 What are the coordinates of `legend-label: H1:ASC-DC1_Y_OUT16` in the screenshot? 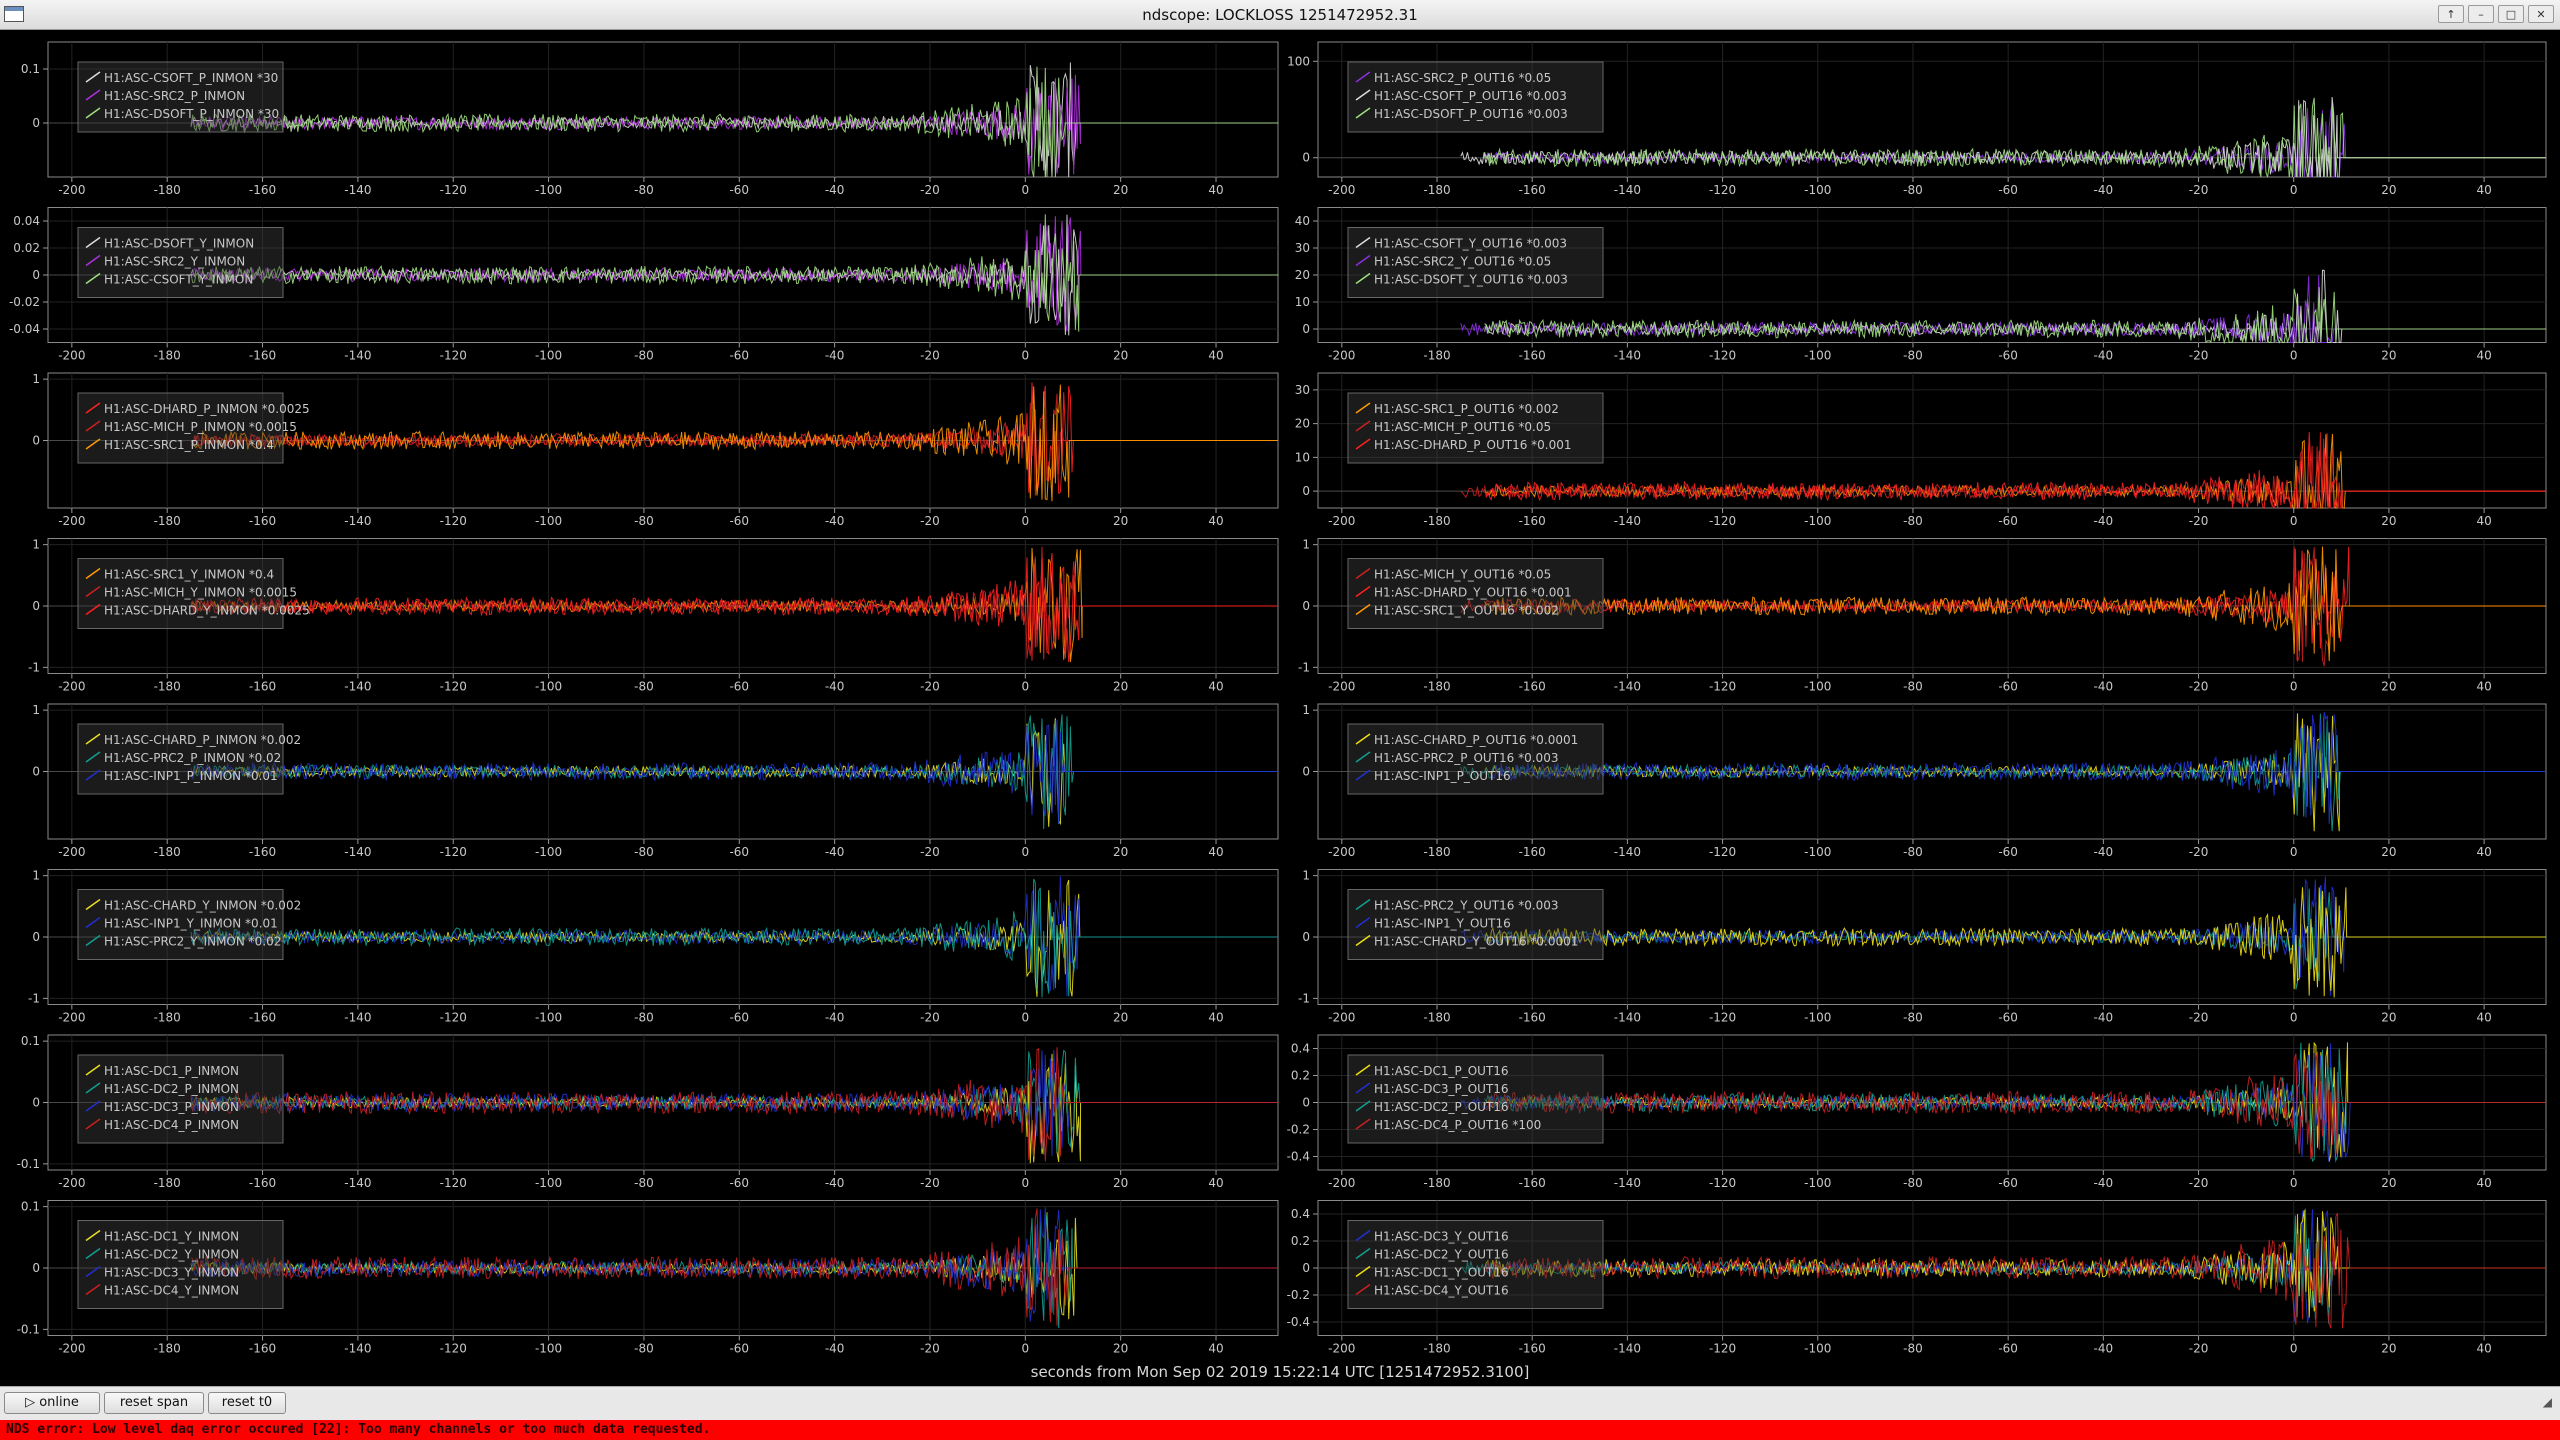 It's located at (1441, 1273).